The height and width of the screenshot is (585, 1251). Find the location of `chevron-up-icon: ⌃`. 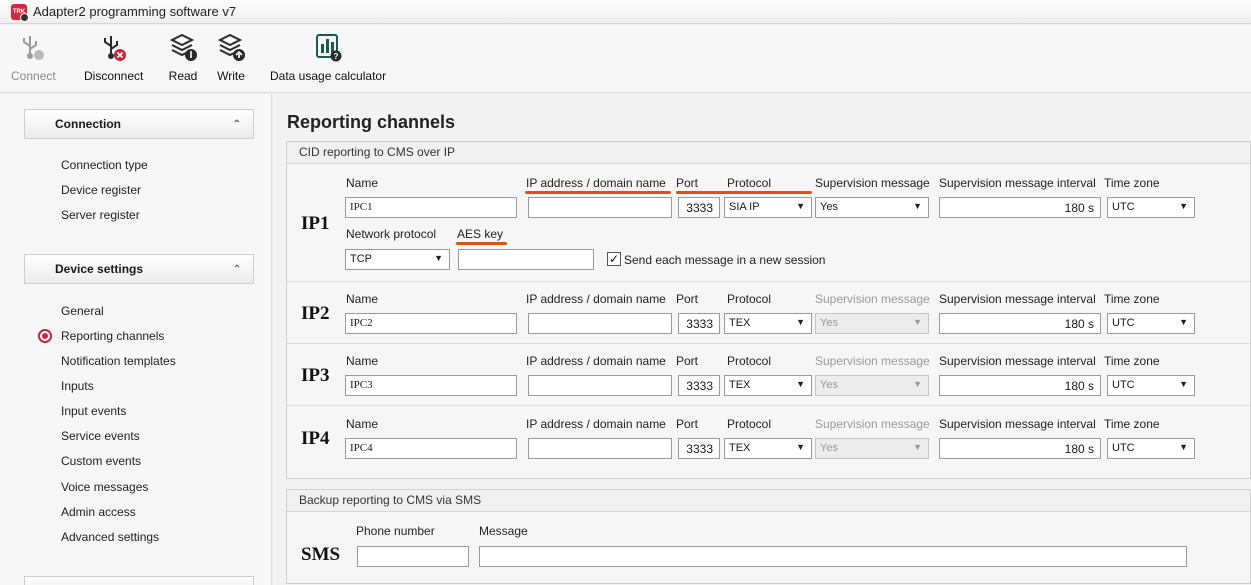

chevron-up-icon: ⌃ is located at coordinates (236, 269).